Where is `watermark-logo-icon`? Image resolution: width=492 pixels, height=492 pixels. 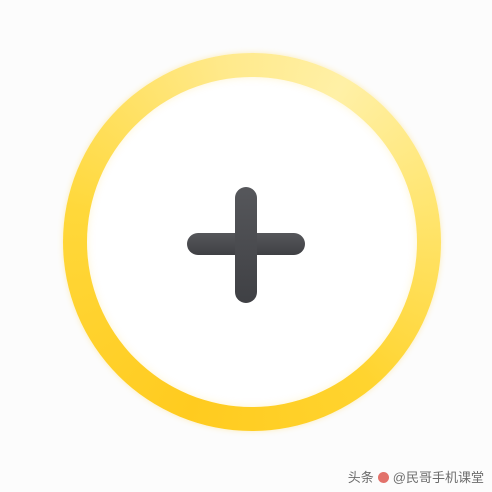 watermark-logo-icon is located at coordinates (383, 477).